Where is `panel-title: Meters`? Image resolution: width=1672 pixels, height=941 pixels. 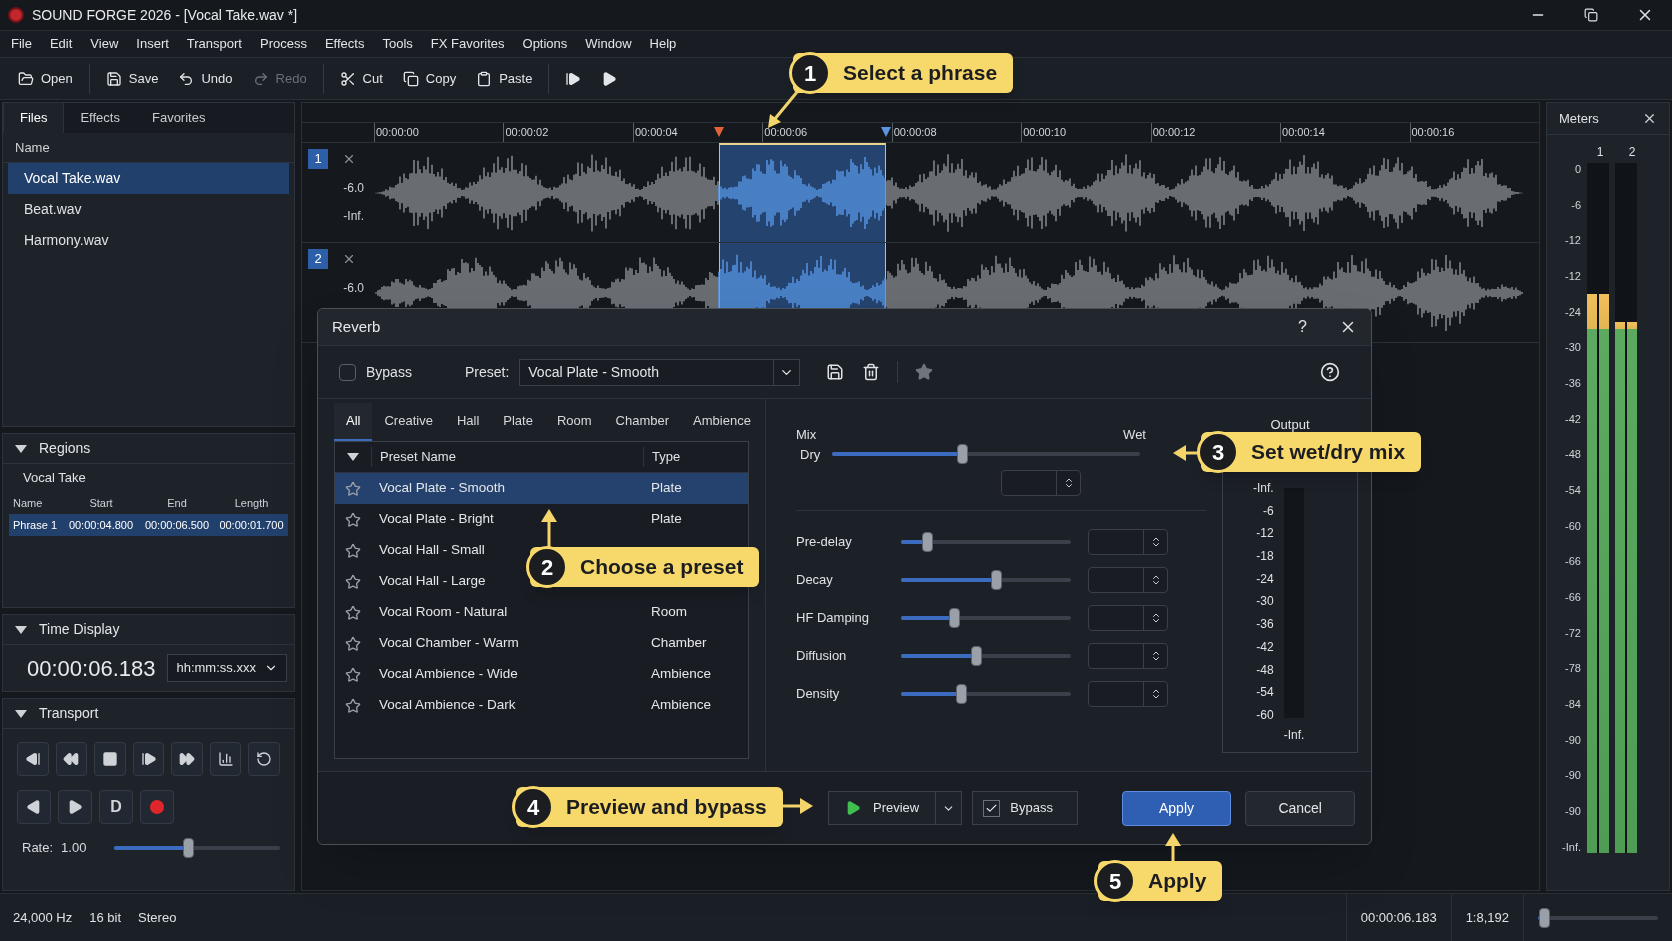 panel-title: Meters is located at coordinates (1579, 118).